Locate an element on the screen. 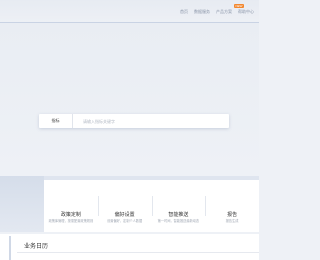 This screenshot has height=260, width=320. feature-card-policy: 政策定制 政策库管理，按需配置政策规则 is located at coordinates (71, 206).